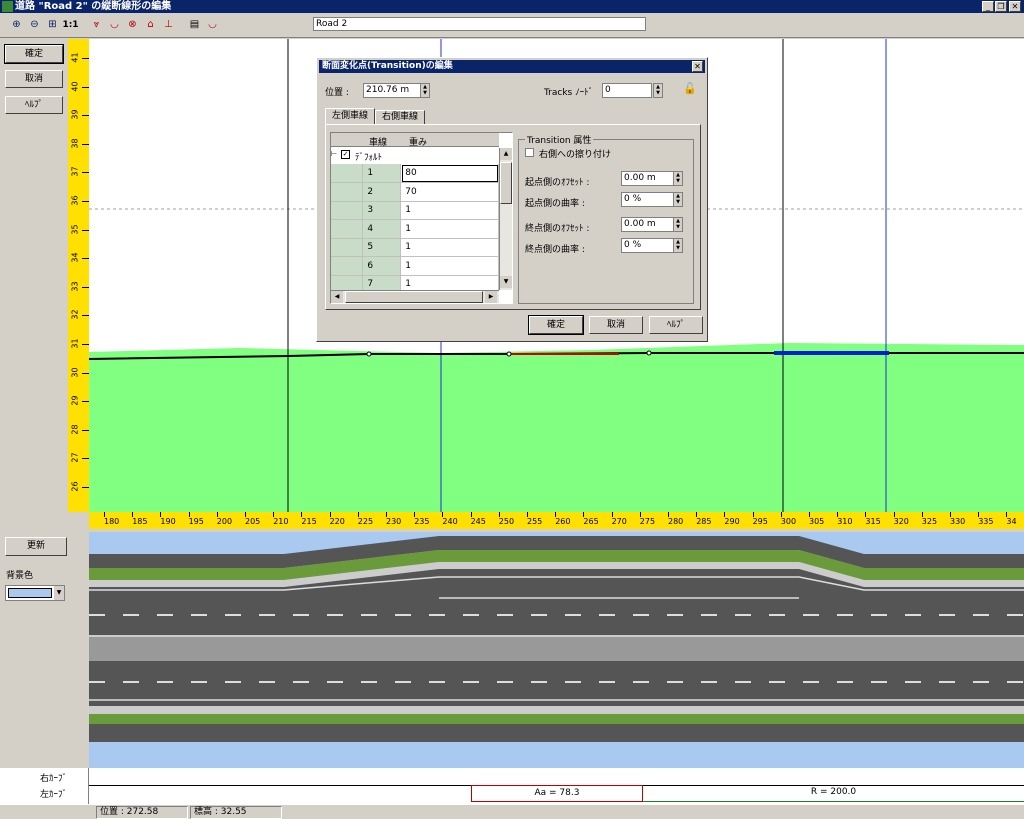 This screenshot has height=819, width=1024. Describe the element at coordinates (647, 178) in the screenshot. I see `start-offset-field: 0.00 m` at that location.